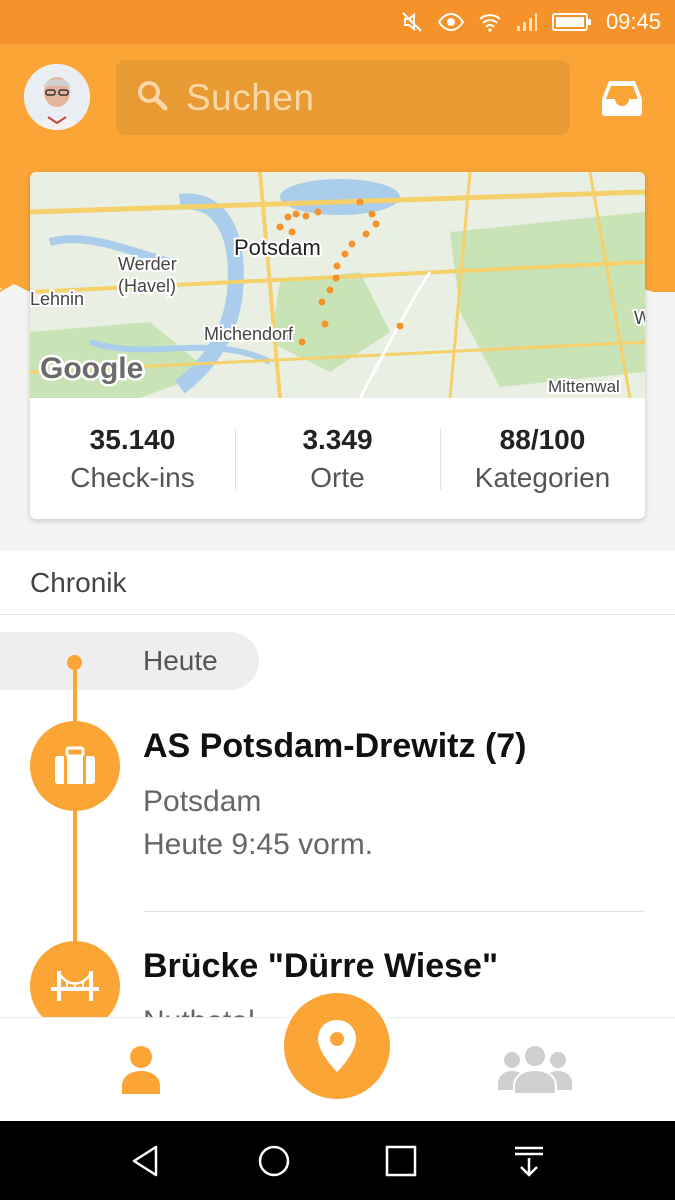 Image resolution: width=675 pixels, height=1200 pixels. Describe the element at coordinates (542, 477) in the screenshot. I see `stat-label: Kategorien` at that location.